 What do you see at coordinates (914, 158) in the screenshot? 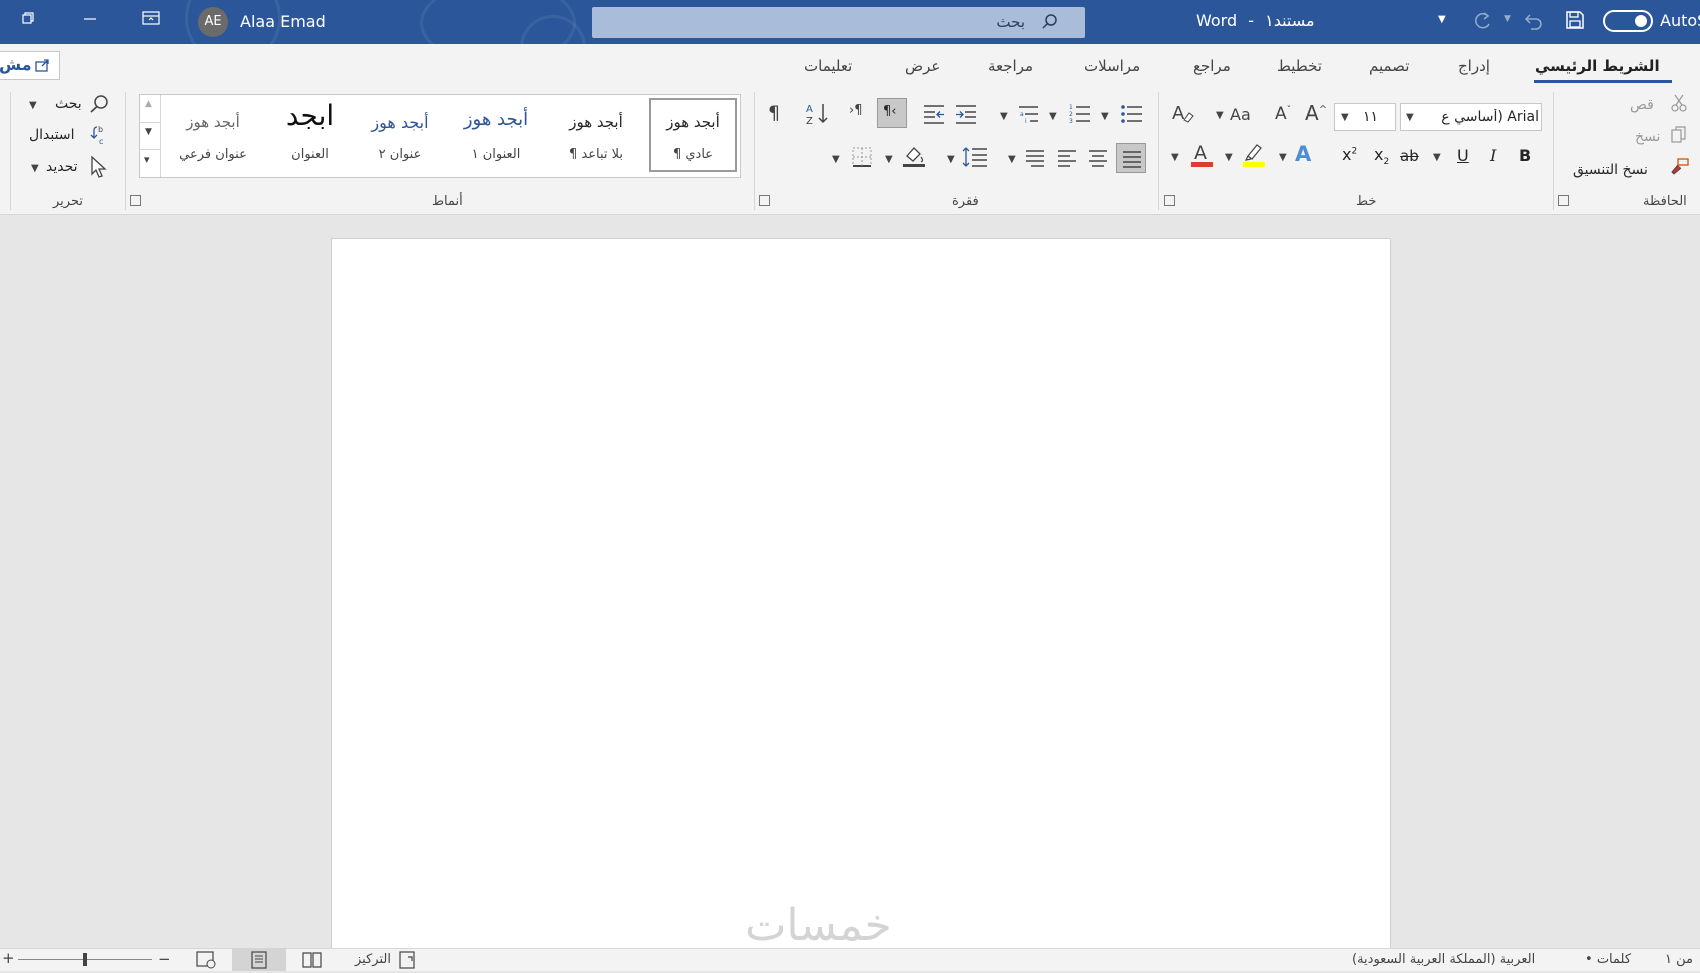
I see `shading-icon` at bounding box center [914, 158].